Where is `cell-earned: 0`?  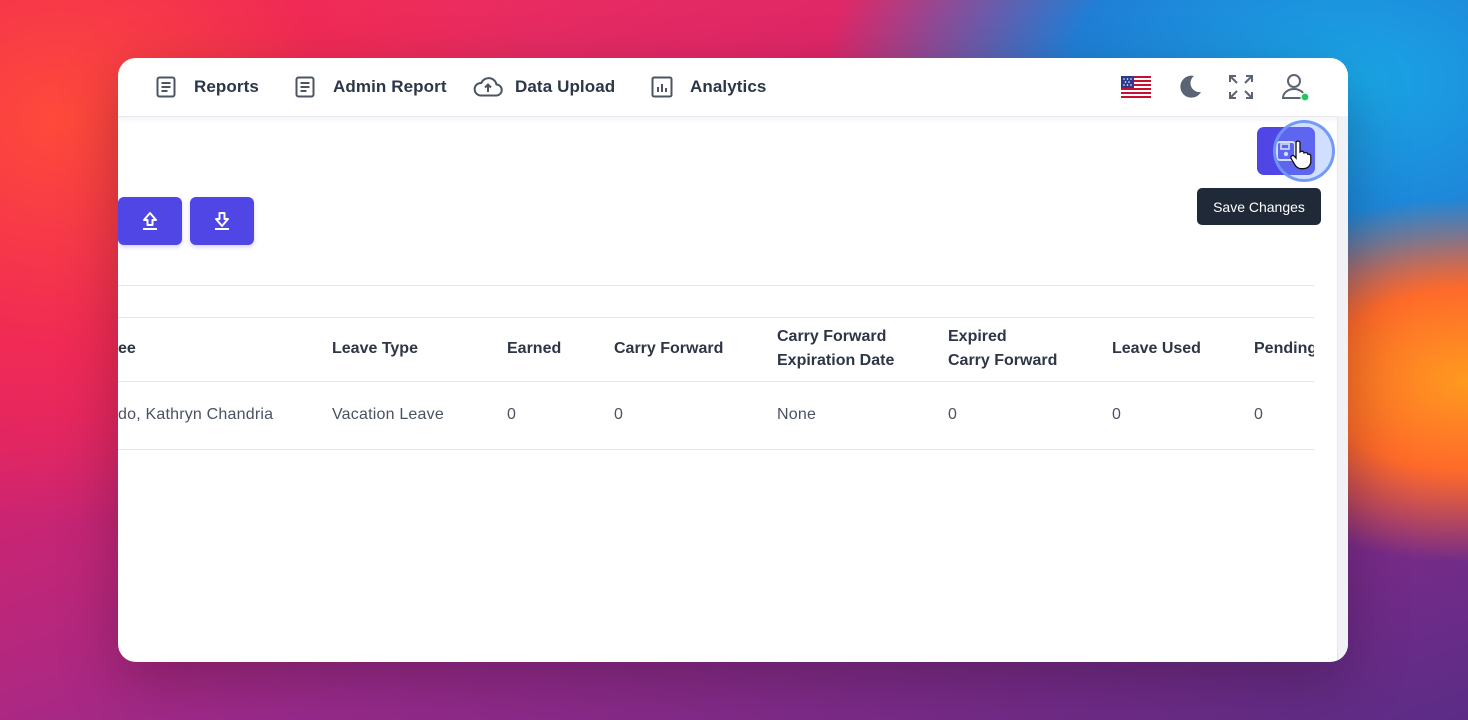 cell-earned: 0 is located at coordinates (512, 414).